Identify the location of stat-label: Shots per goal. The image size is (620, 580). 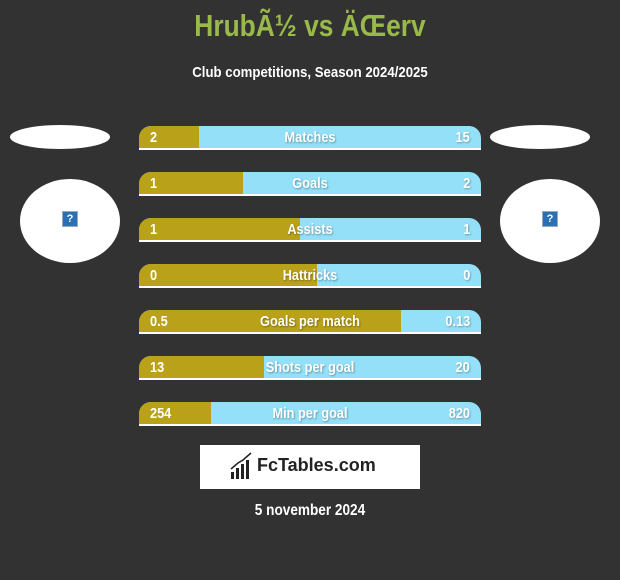
(310, 367).